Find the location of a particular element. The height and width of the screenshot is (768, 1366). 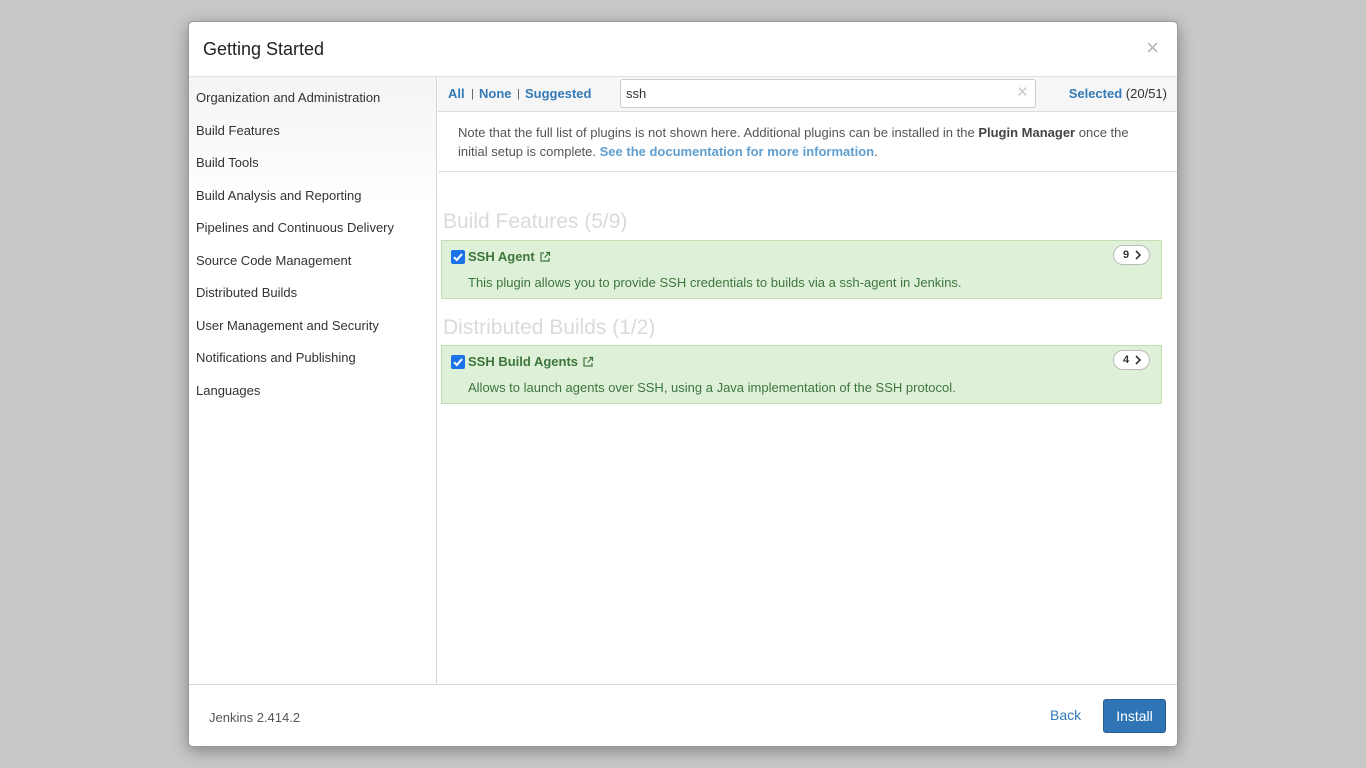

sidebar-item-user-management-and-security: User Management and Security is located at coordinates (287, 325).